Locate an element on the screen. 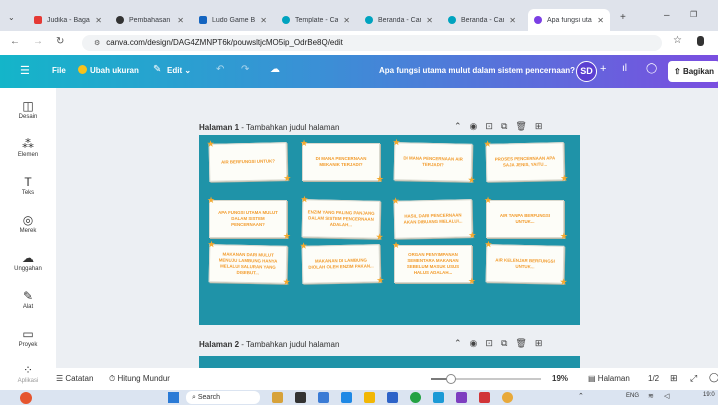  question-card: Di mana pencernaan air terjadi? ★ ★ is located at coordinates (433, 161).